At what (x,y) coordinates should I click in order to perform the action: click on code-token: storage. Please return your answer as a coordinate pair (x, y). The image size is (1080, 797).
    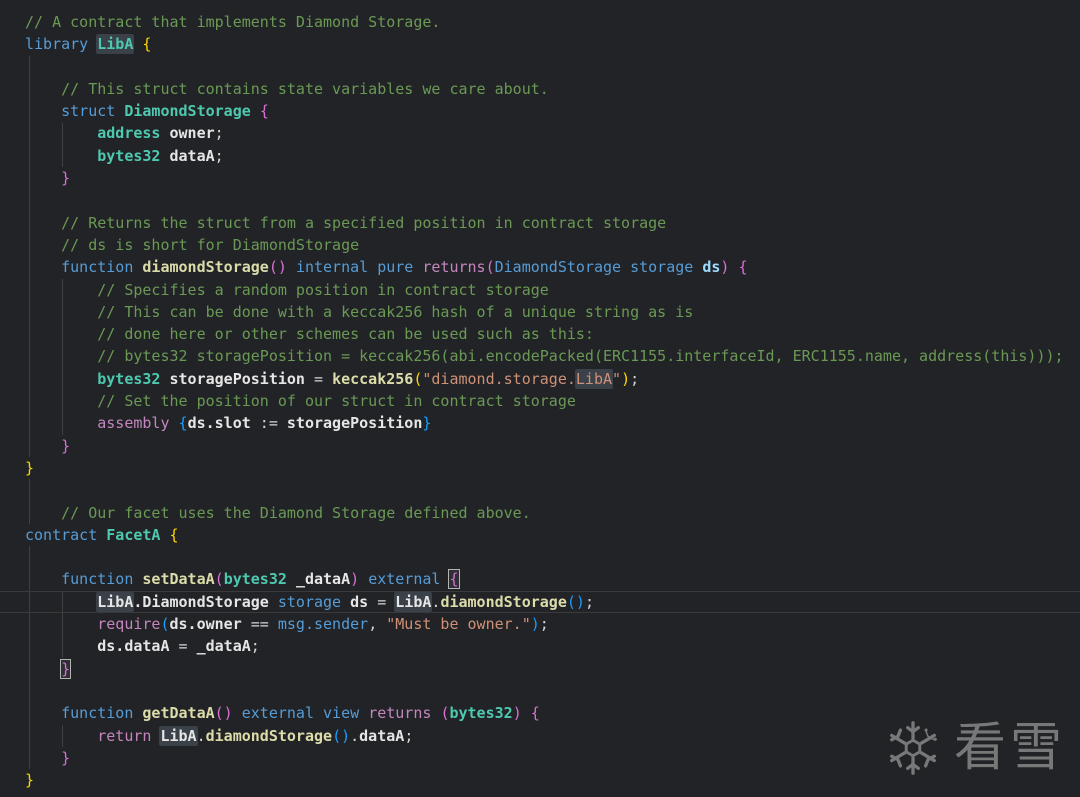
    Looking at the image, I should click on (309, 601).